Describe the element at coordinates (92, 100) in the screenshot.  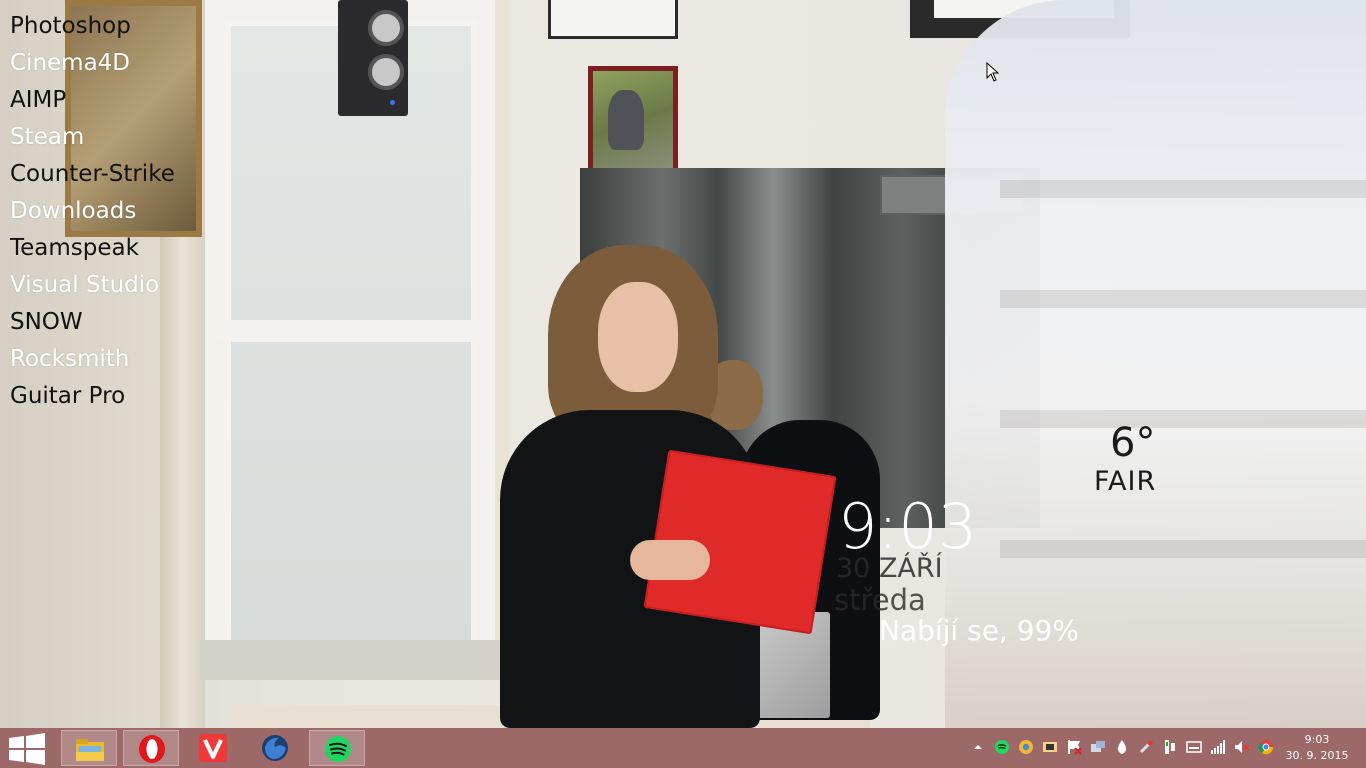
I see `launcher-item-aimp: AIMP` at that location.